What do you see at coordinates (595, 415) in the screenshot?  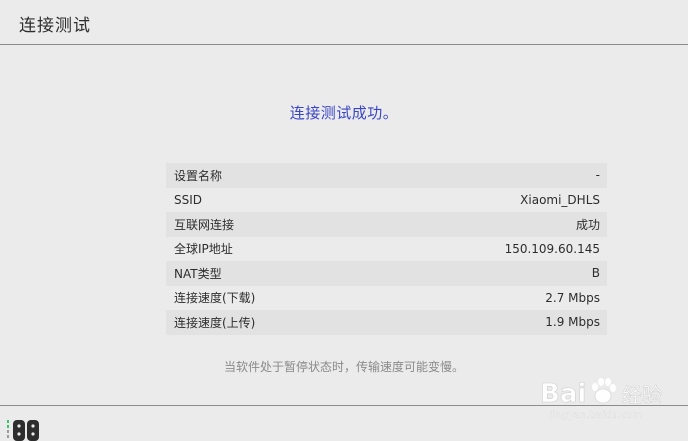 I see `watermark-url: jingyan.baidu.com` at bounding box center [595, 415].